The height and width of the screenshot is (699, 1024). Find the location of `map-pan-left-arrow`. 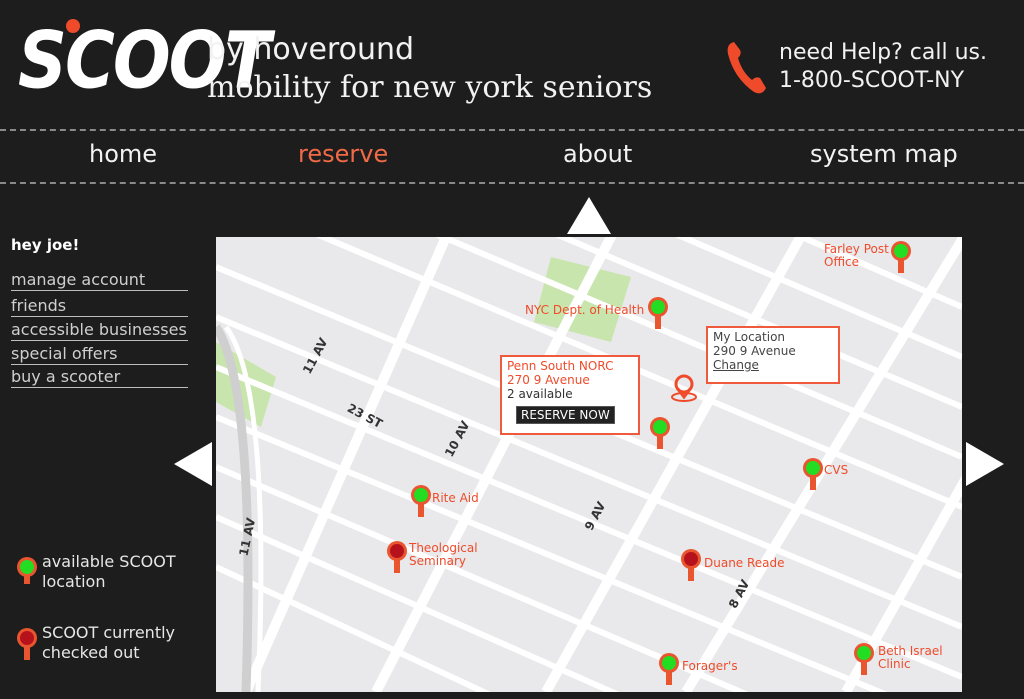

map-pan-left-arrow is located at coordinates (193, 464).